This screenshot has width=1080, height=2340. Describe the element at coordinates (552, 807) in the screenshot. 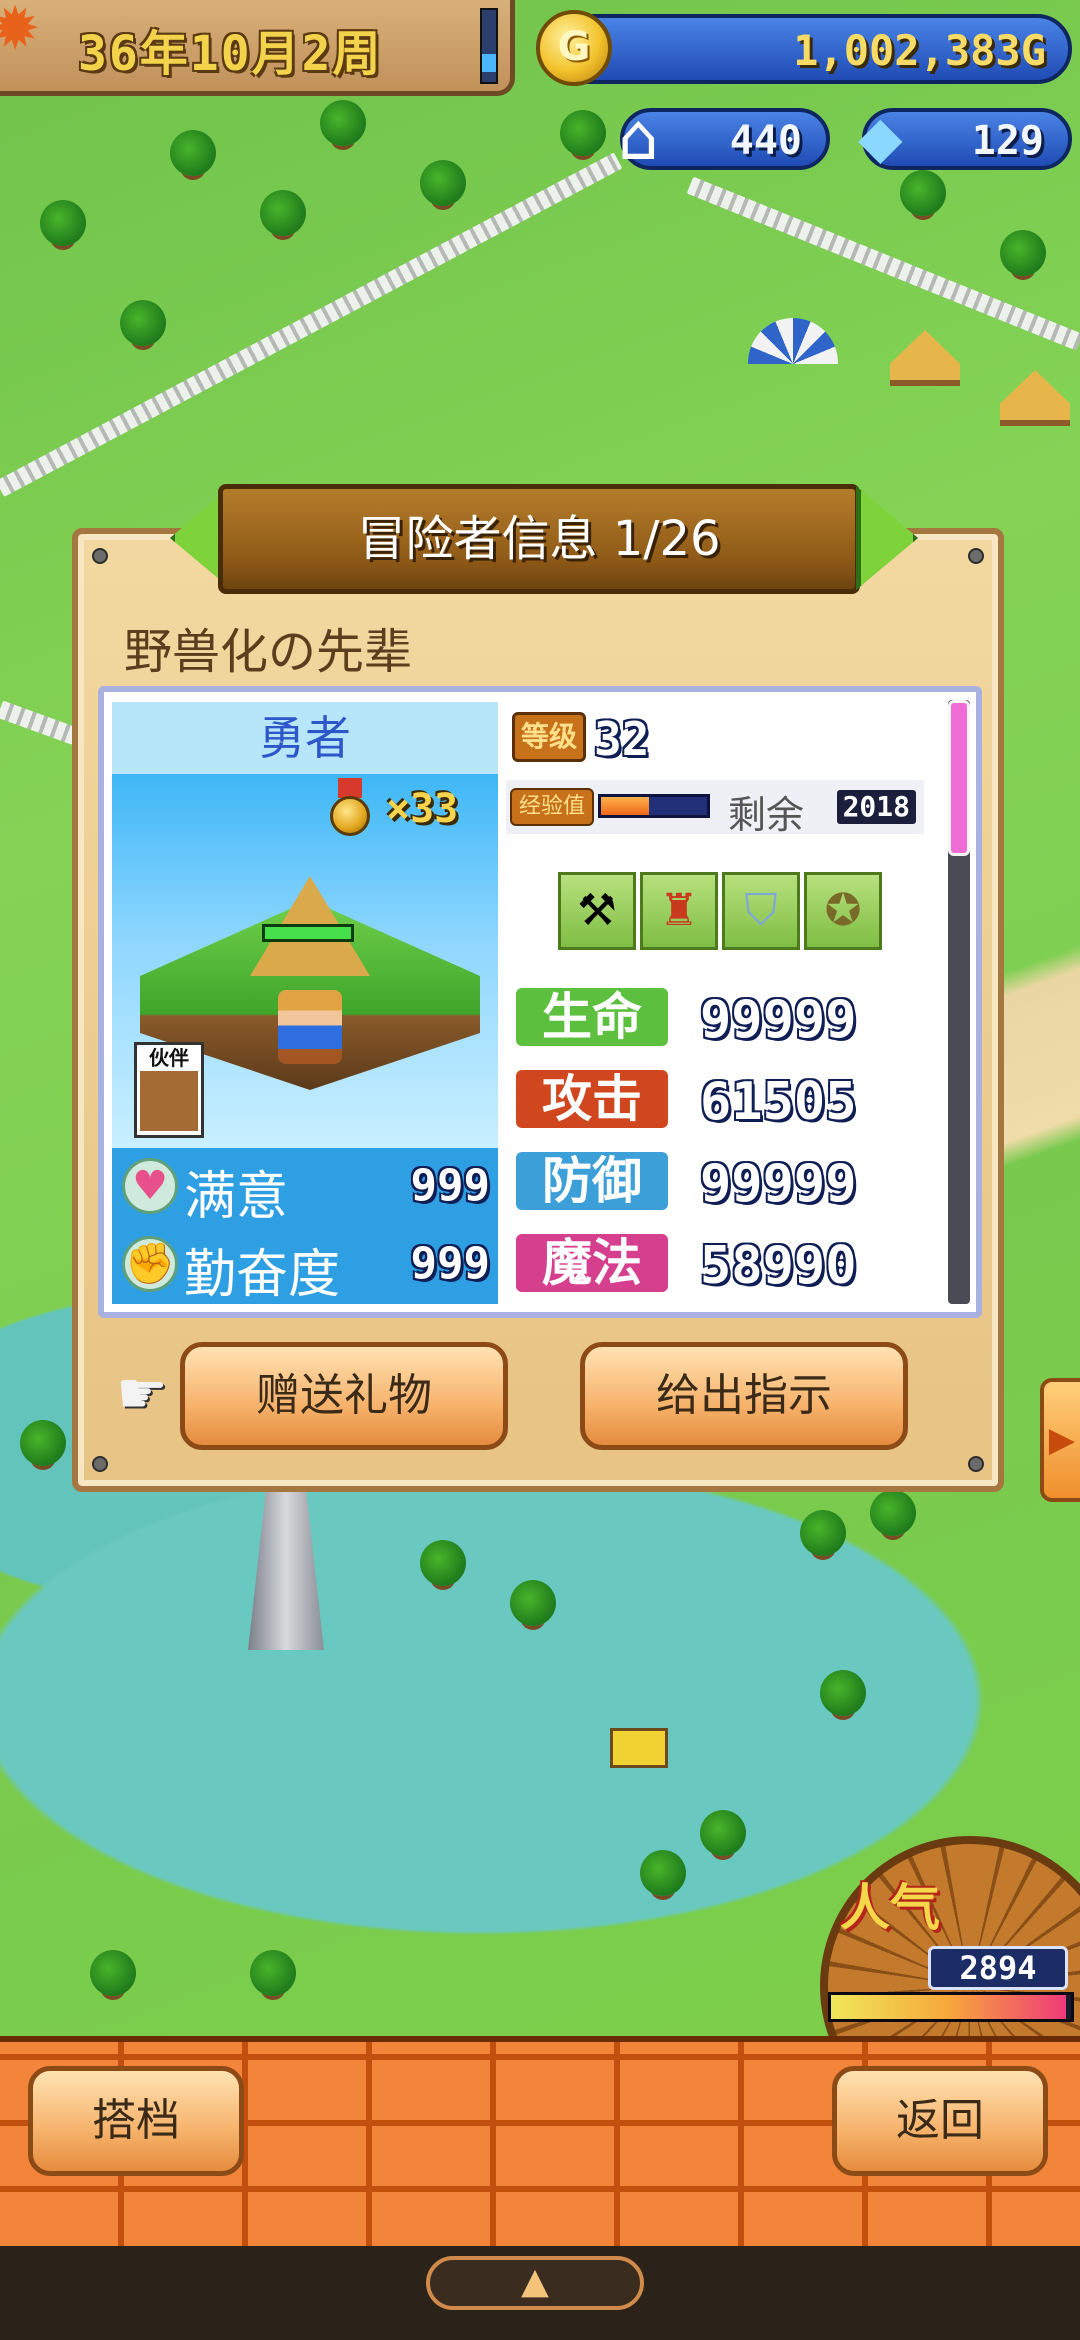

I see `exp-tag: 经验值` at that location.